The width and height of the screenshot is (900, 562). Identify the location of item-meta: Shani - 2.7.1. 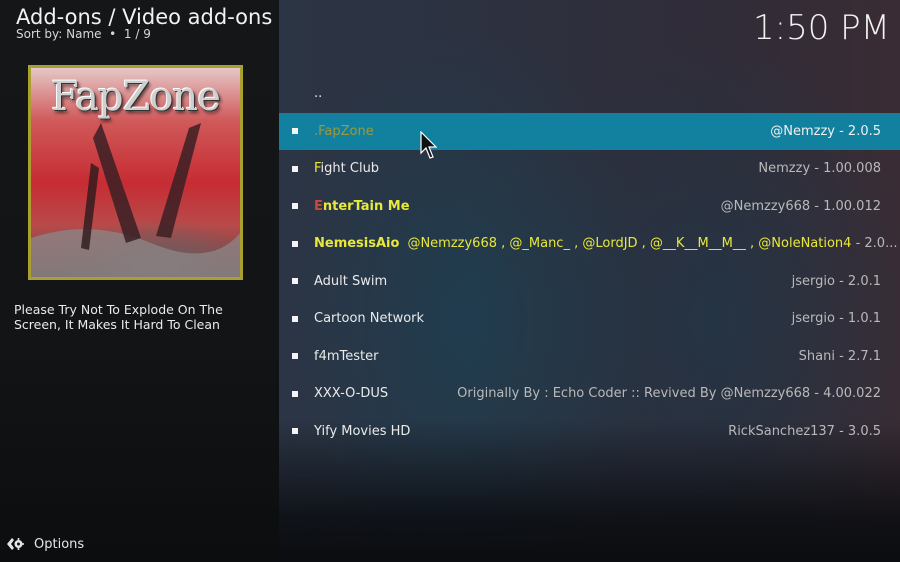
(839, 356).